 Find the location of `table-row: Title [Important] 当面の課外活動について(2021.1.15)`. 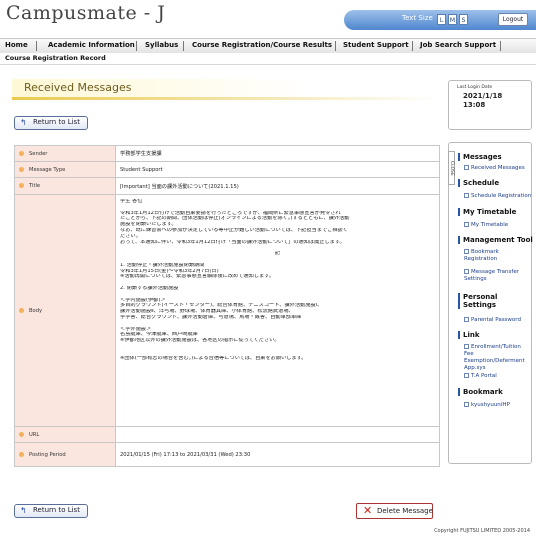

table-row: Title [Important] 当面の課外活動について(2021.1.15) is located at coordinates (227, 186).